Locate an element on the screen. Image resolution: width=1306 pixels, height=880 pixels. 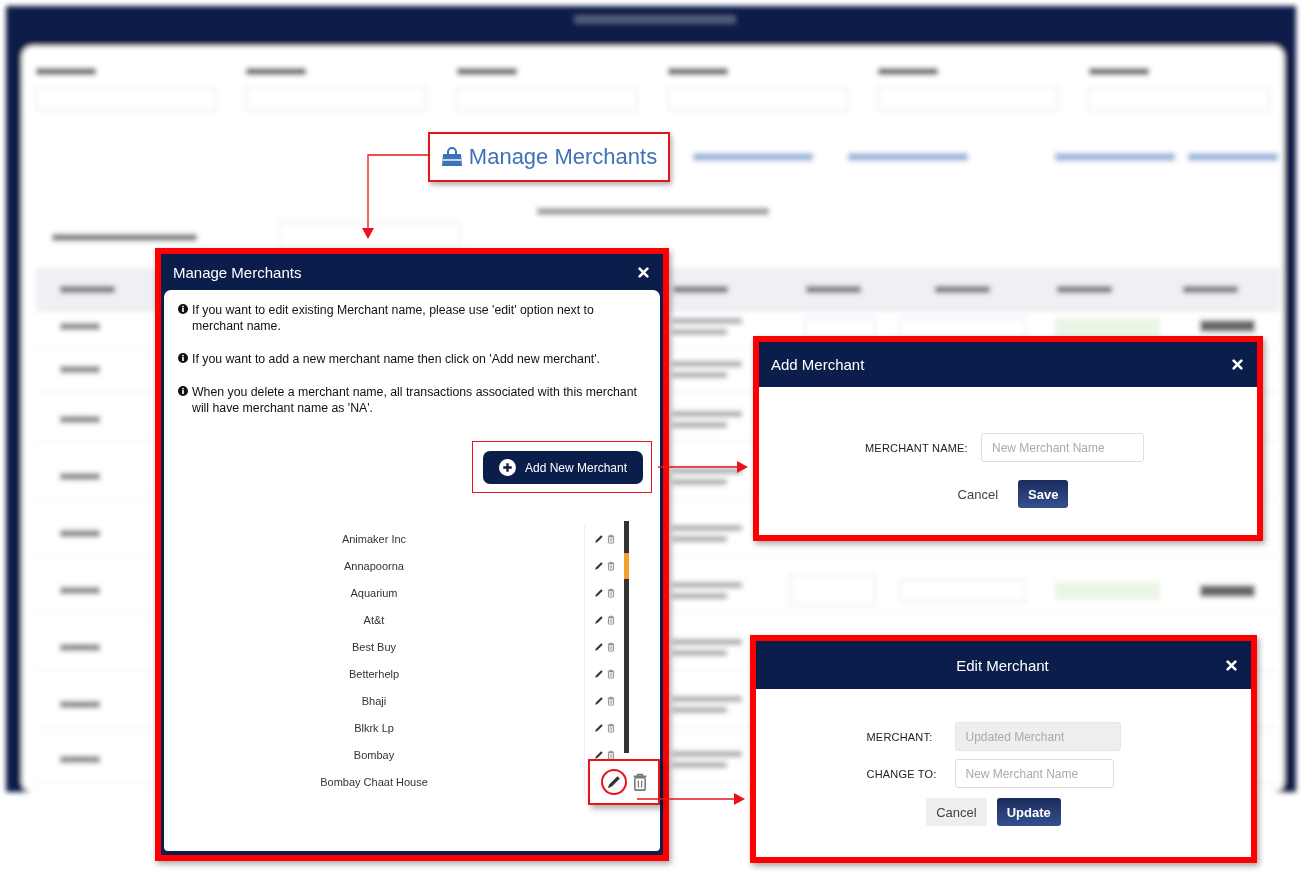
field-label: MERCHANT: is located at coordinates (900, 736).